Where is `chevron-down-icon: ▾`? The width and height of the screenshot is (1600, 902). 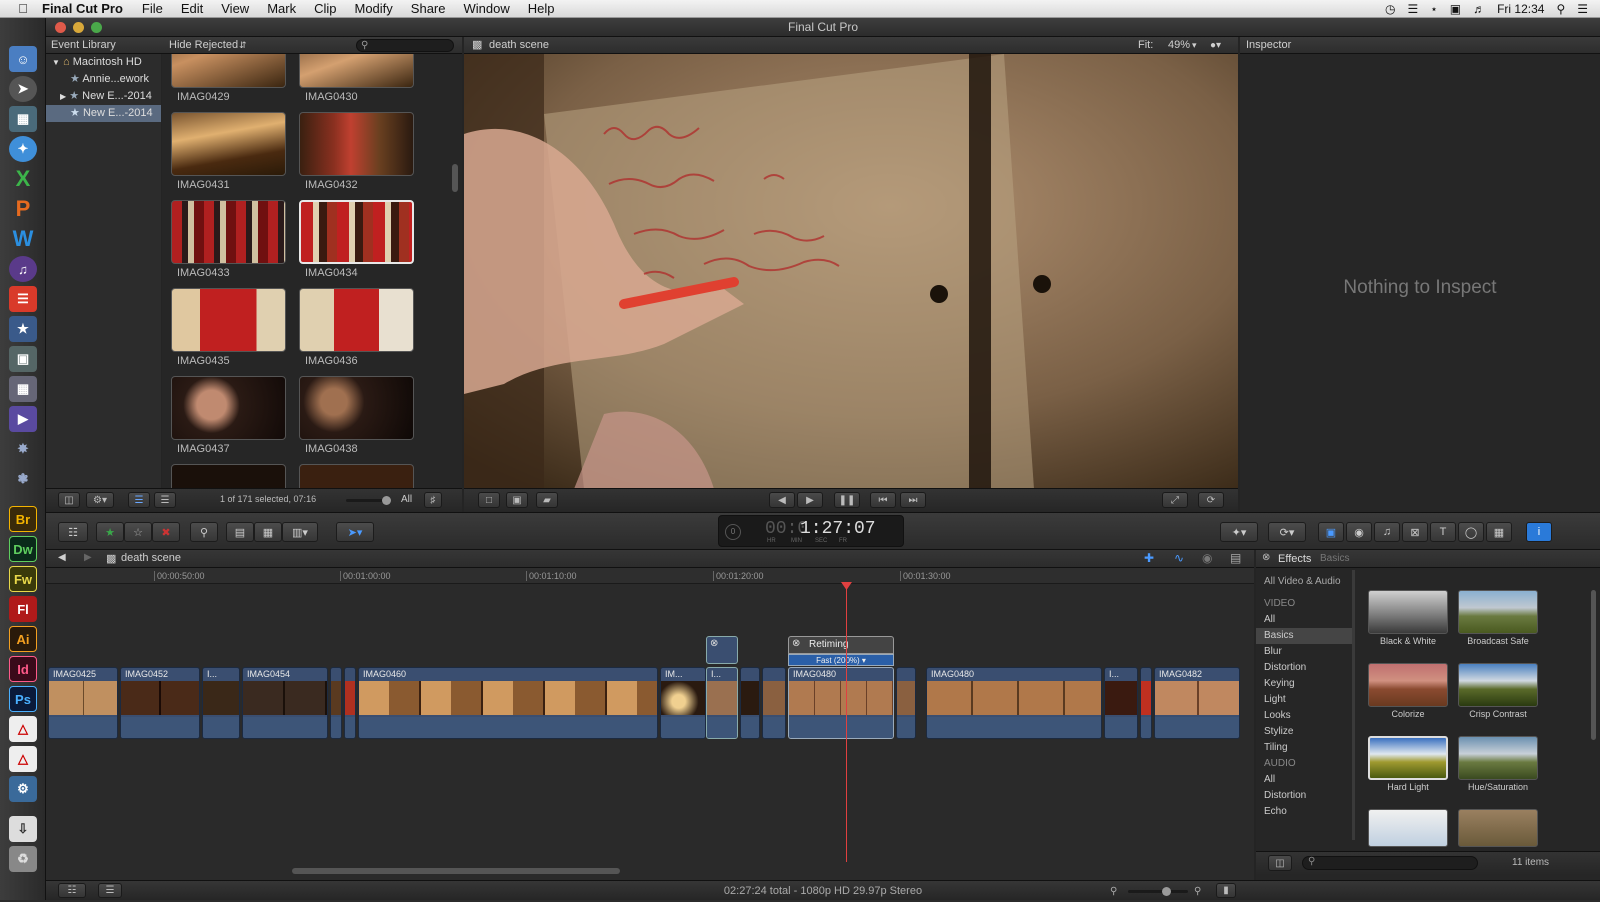
chevron-down-icon: ▾ is located at coordinates (1194, 45).